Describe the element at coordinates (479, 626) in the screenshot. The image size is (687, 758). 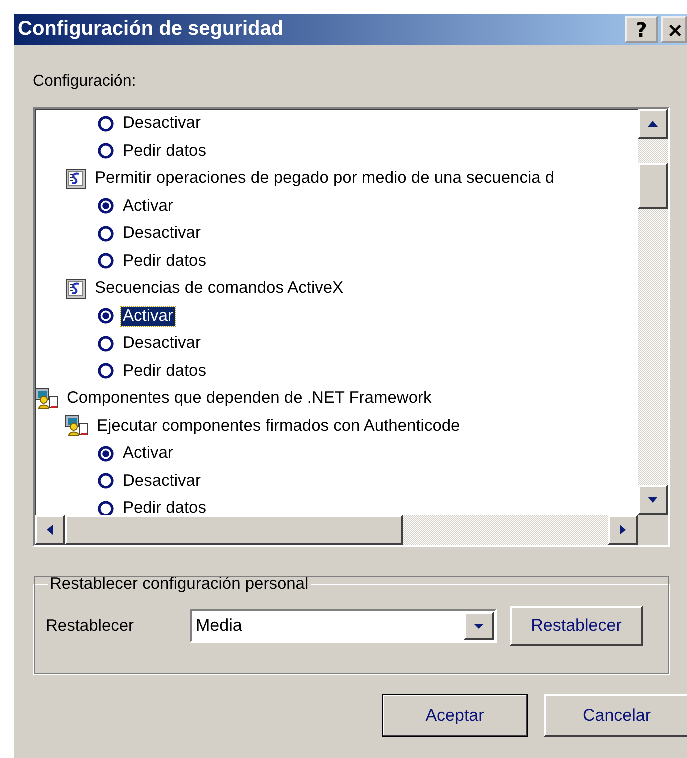
I see `dropdown-arrow-icon` at that location.